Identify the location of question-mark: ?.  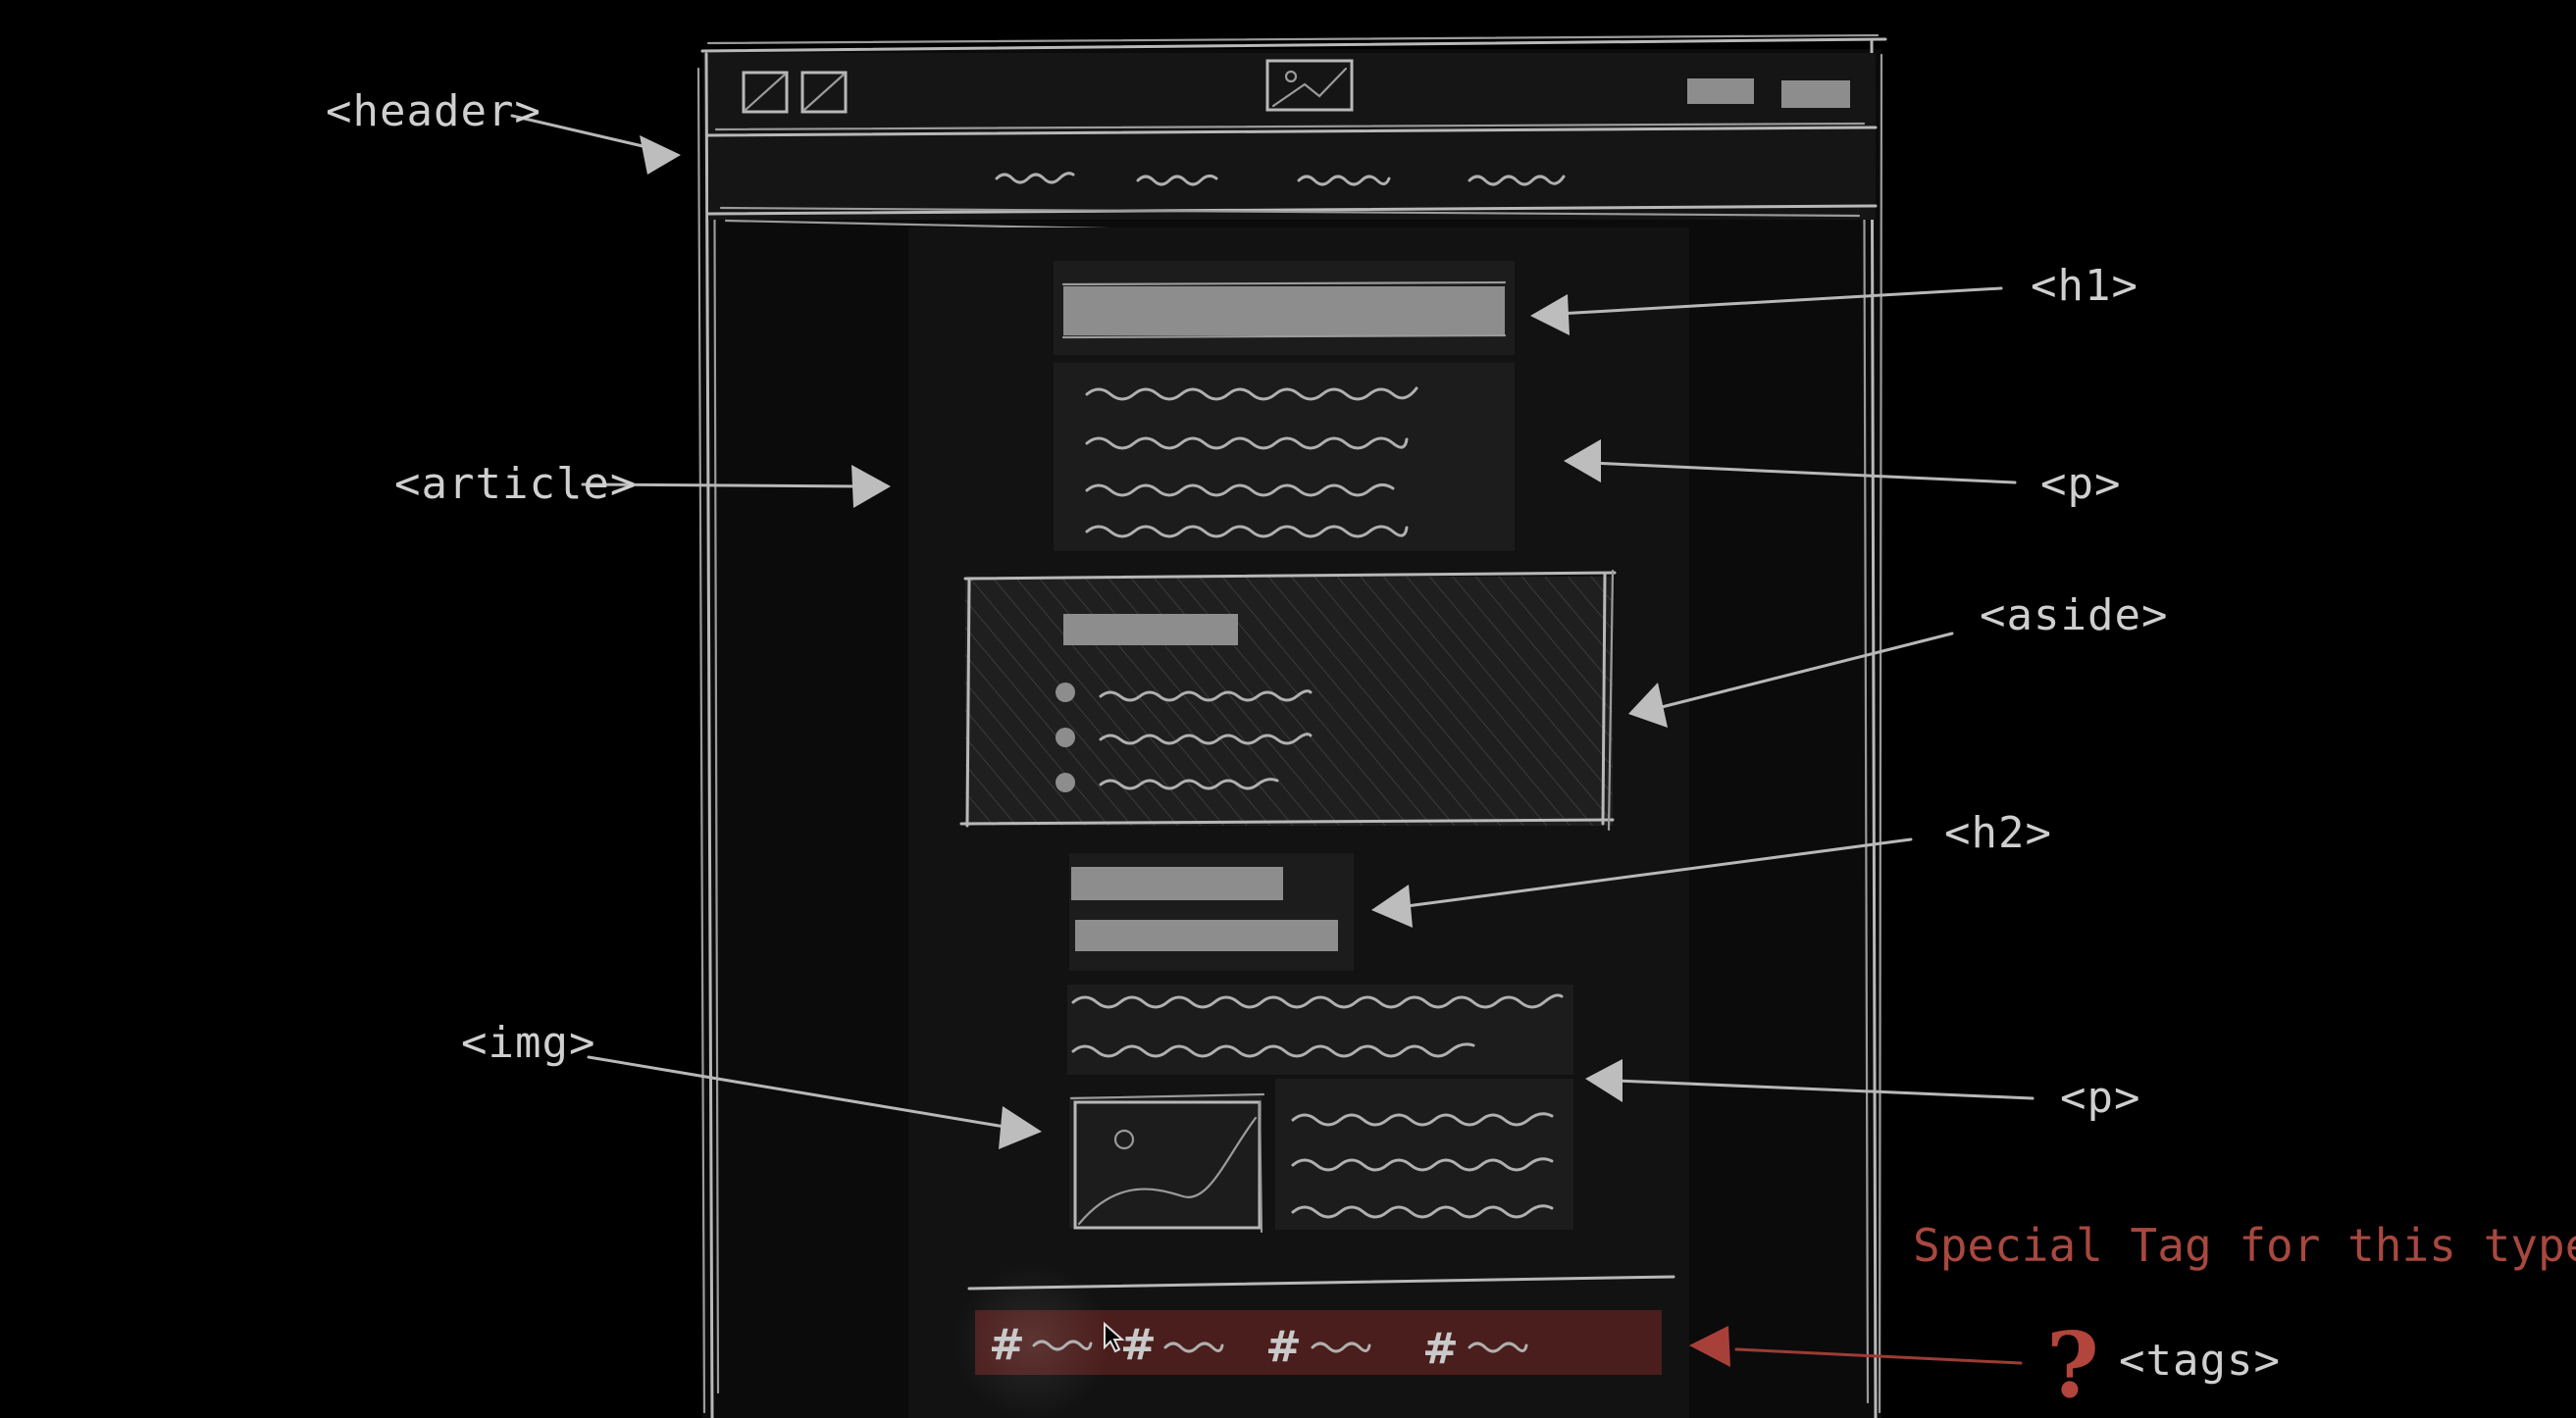
(2072, 1365).